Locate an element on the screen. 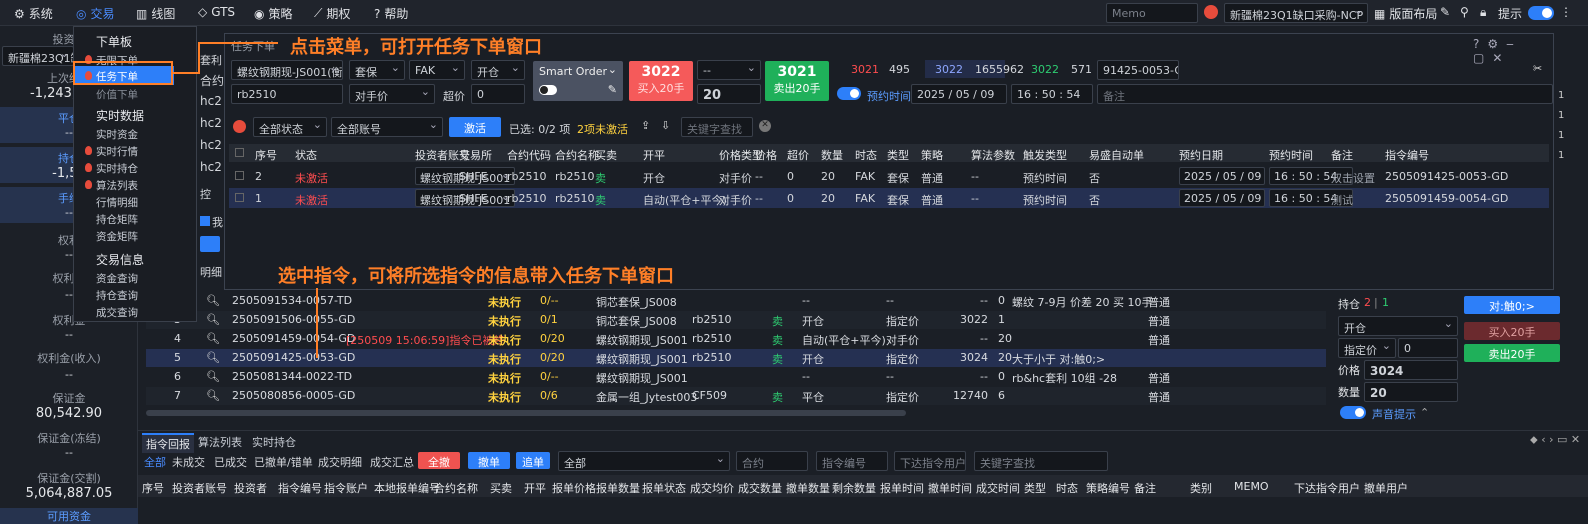  hint-button: 提示 is located at coordinates (1510, 13).